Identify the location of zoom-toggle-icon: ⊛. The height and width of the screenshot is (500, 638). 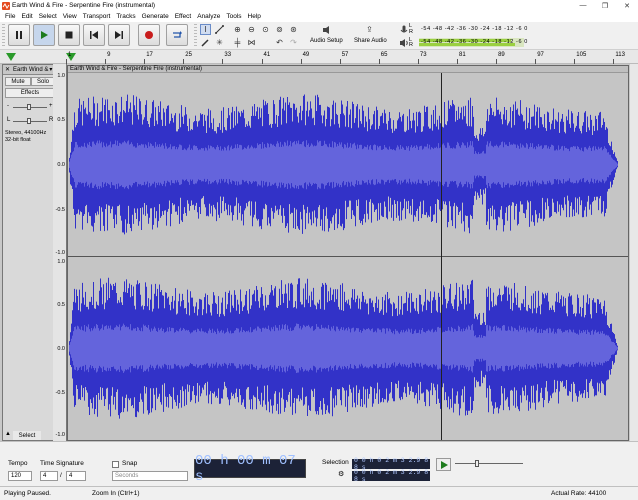
(293, 29).